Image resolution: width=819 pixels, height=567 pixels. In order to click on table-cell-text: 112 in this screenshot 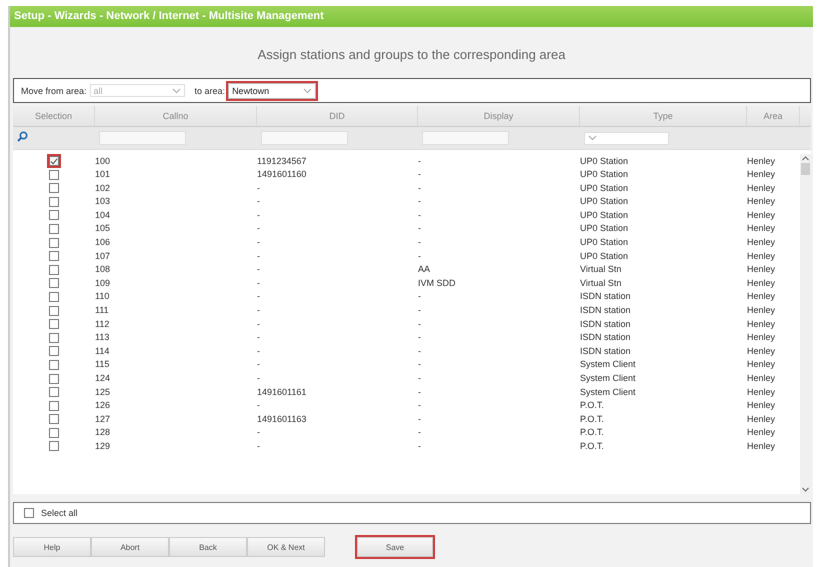, I will do `click(102, 324)`.